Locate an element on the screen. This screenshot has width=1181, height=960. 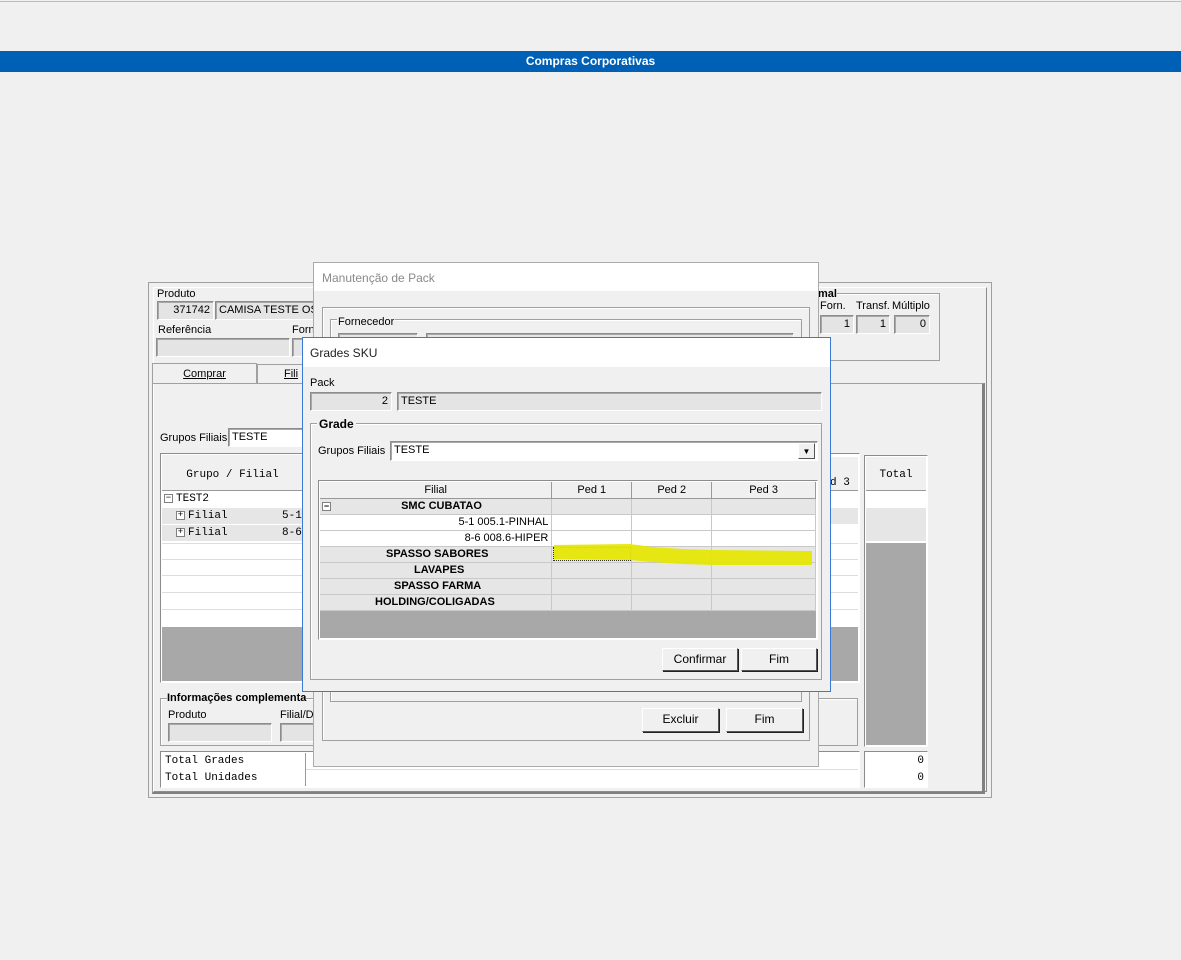
info-produto-field is located at coordinates (220, 732).